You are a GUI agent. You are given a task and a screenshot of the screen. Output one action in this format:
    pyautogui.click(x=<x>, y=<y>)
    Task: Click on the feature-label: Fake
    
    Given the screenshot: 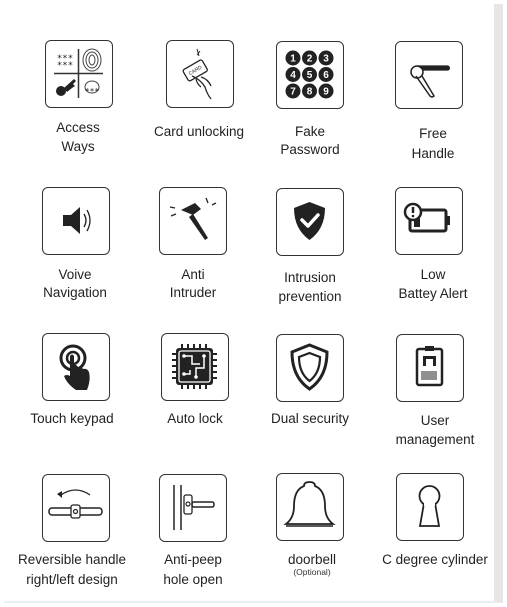 What is the action you would take?
    pyautogui.click(x=309, y=131)
    